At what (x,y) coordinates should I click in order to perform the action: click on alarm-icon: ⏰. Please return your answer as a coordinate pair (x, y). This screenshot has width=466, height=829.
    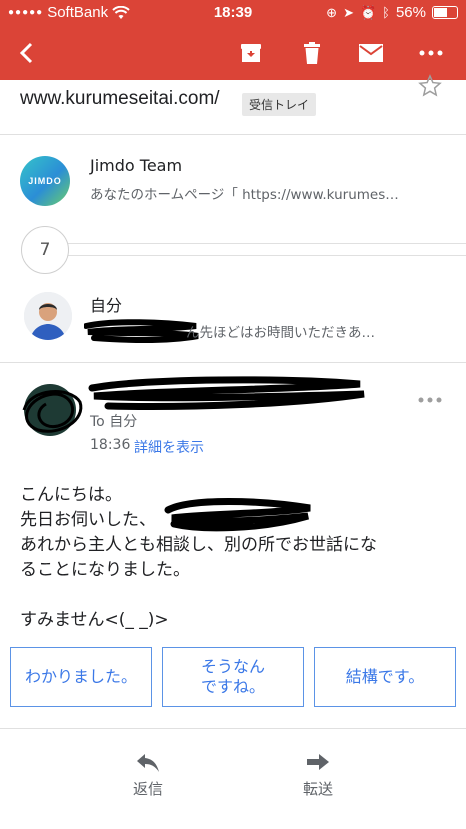
    Looking at the image, I should click on (368, 12).